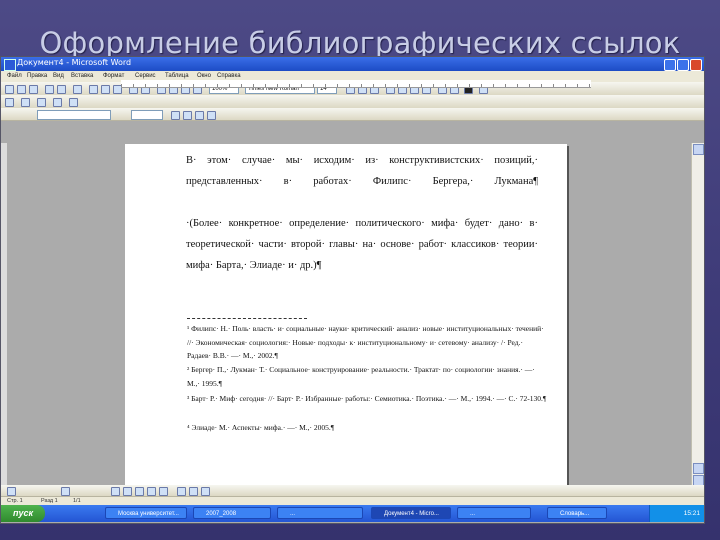 This screenshot has width=720, height=540. I want to click on new-document-icon, so click(9, 89).